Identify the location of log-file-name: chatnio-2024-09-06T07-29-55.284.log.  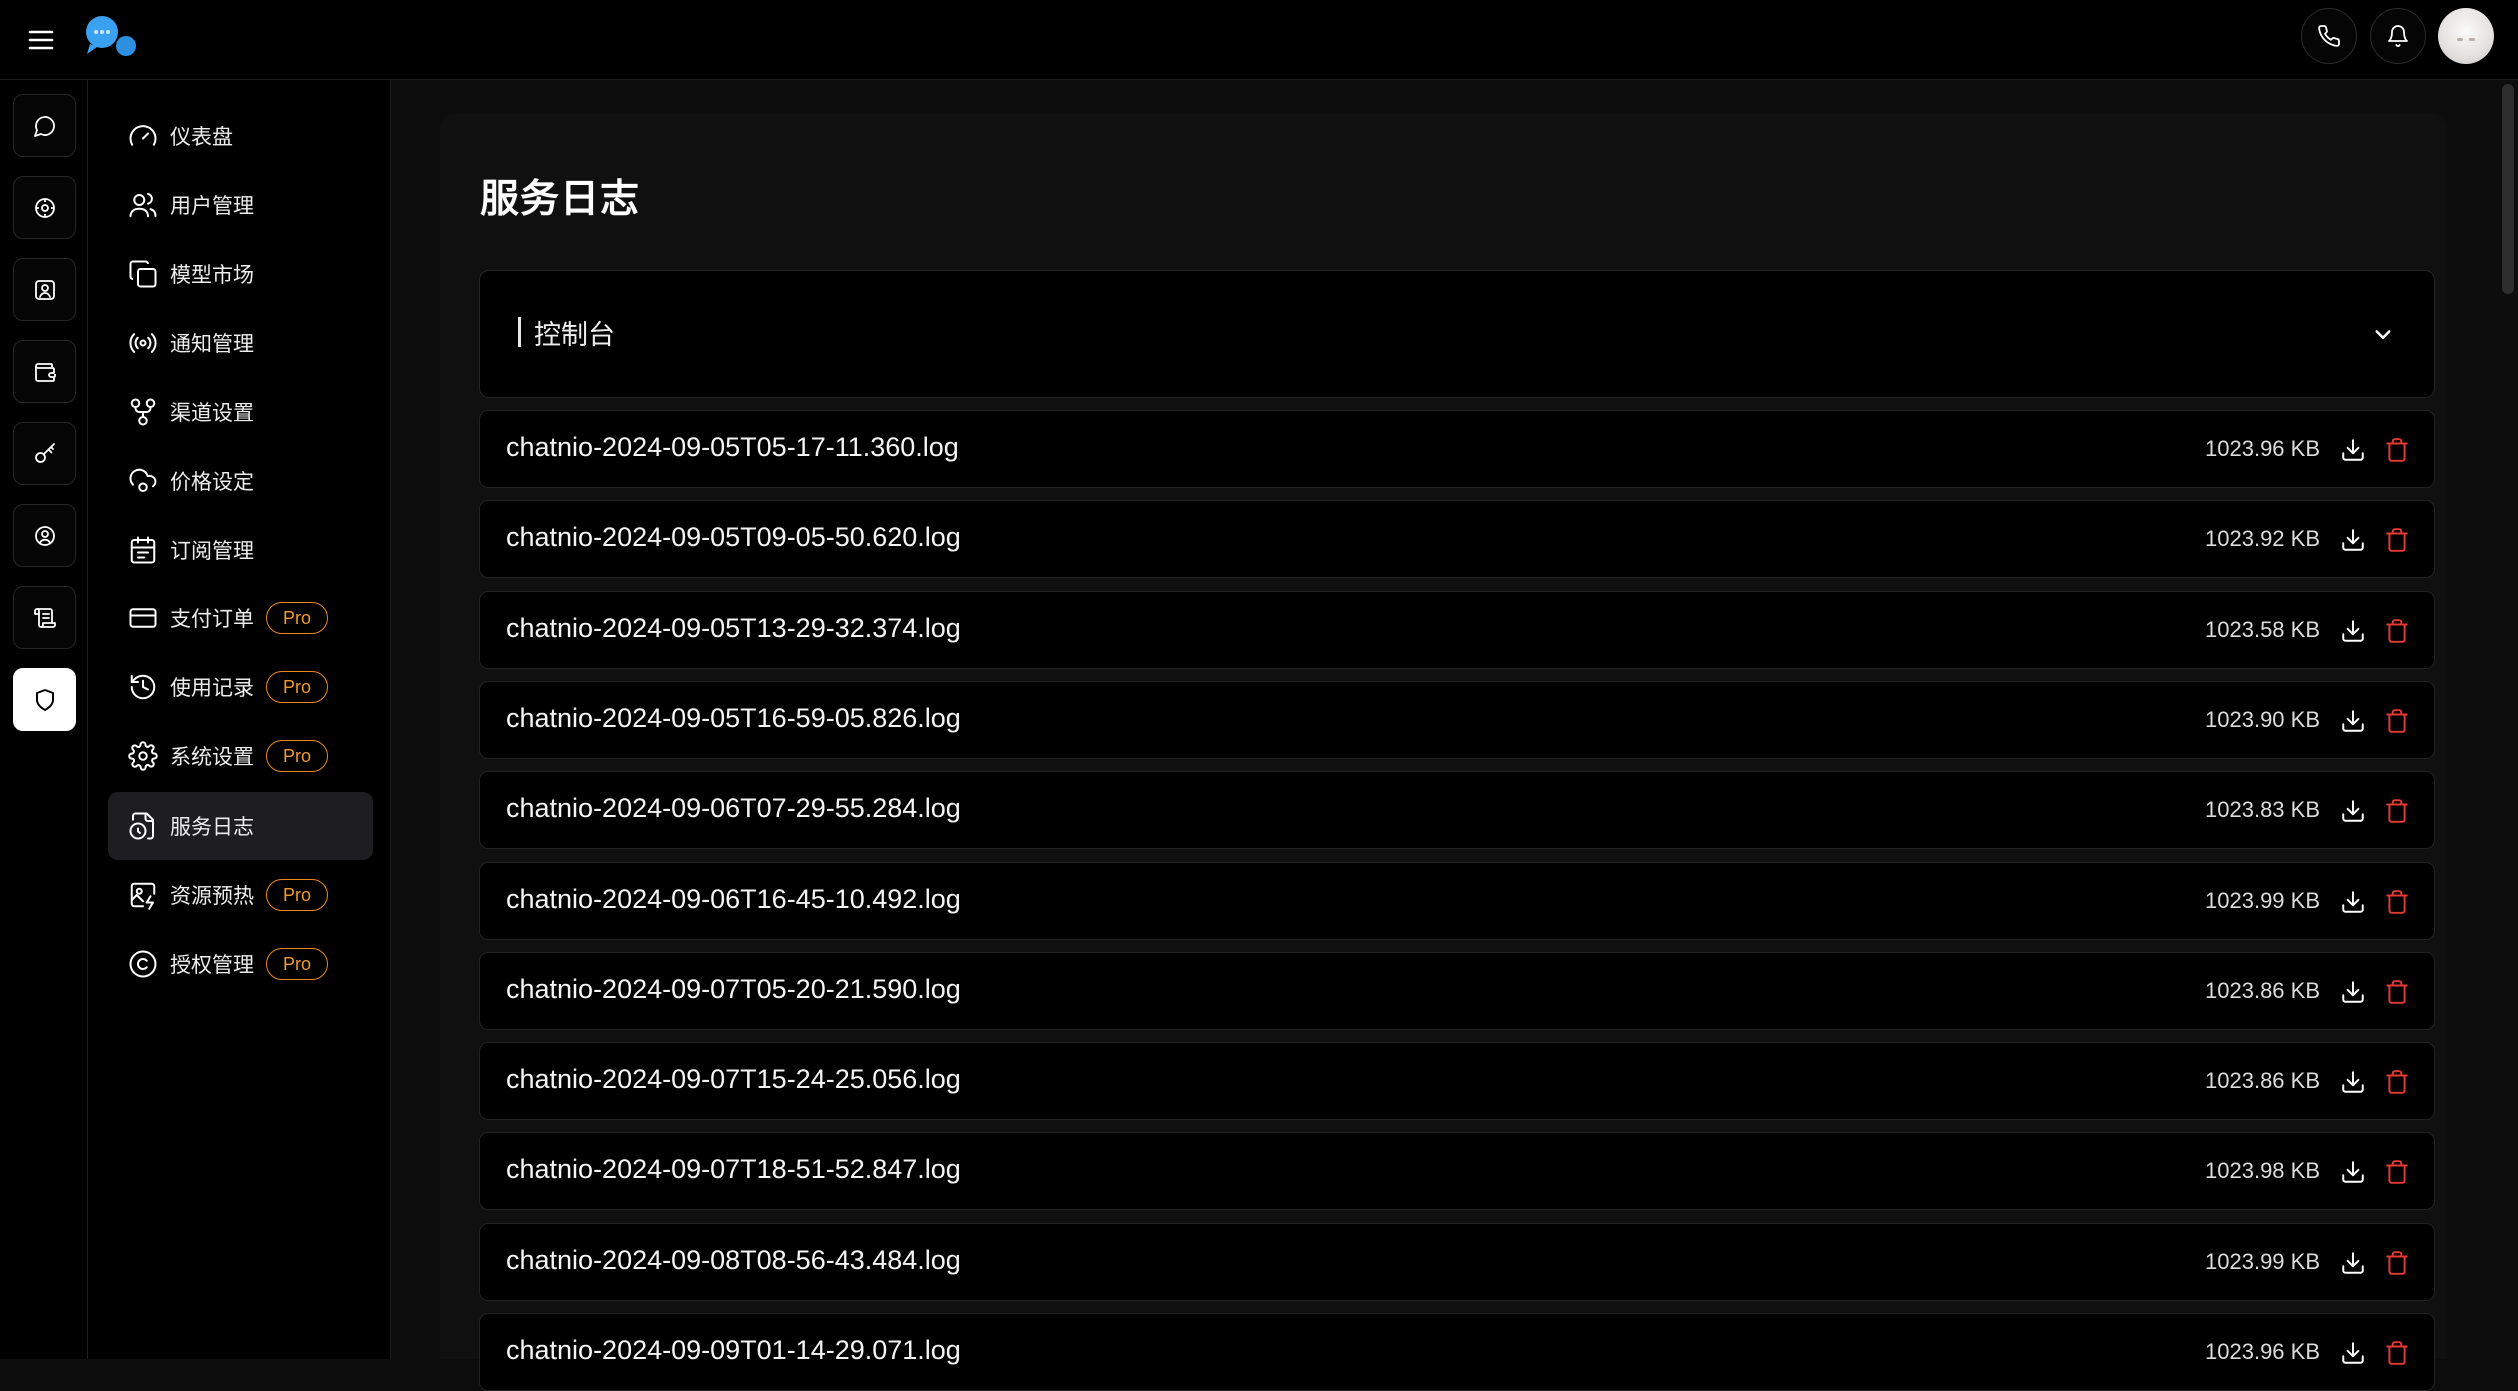
(733, 808).